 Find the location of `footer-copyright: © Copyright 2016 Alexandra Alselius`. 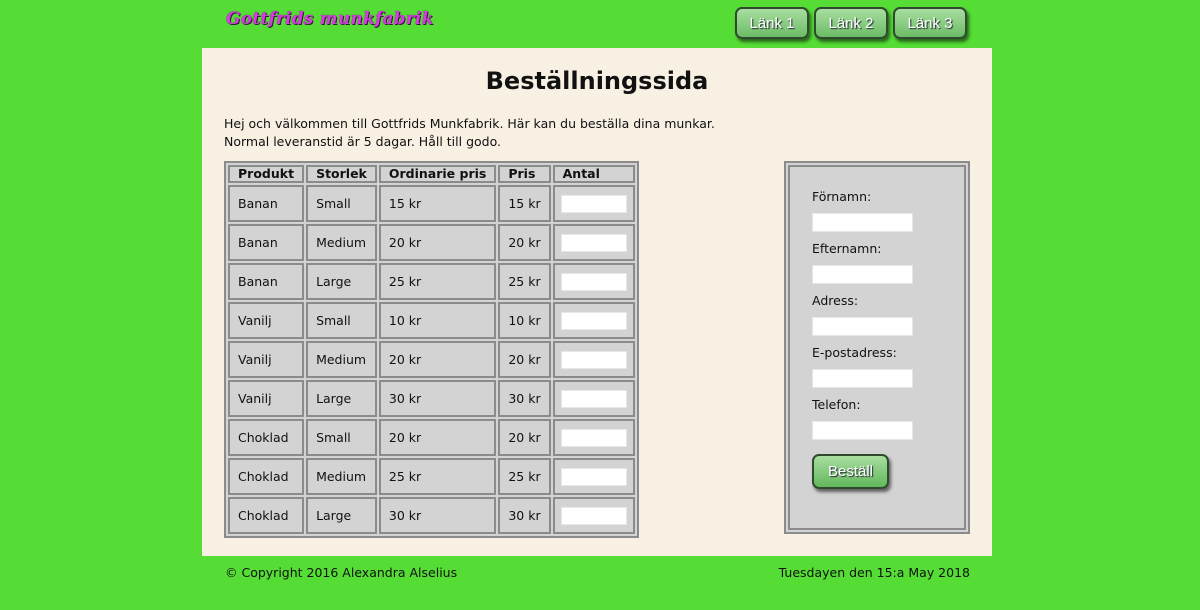

footer-copyright: © Copyright 2016 Alexandra Alselius is located at coordinates (341, 572).